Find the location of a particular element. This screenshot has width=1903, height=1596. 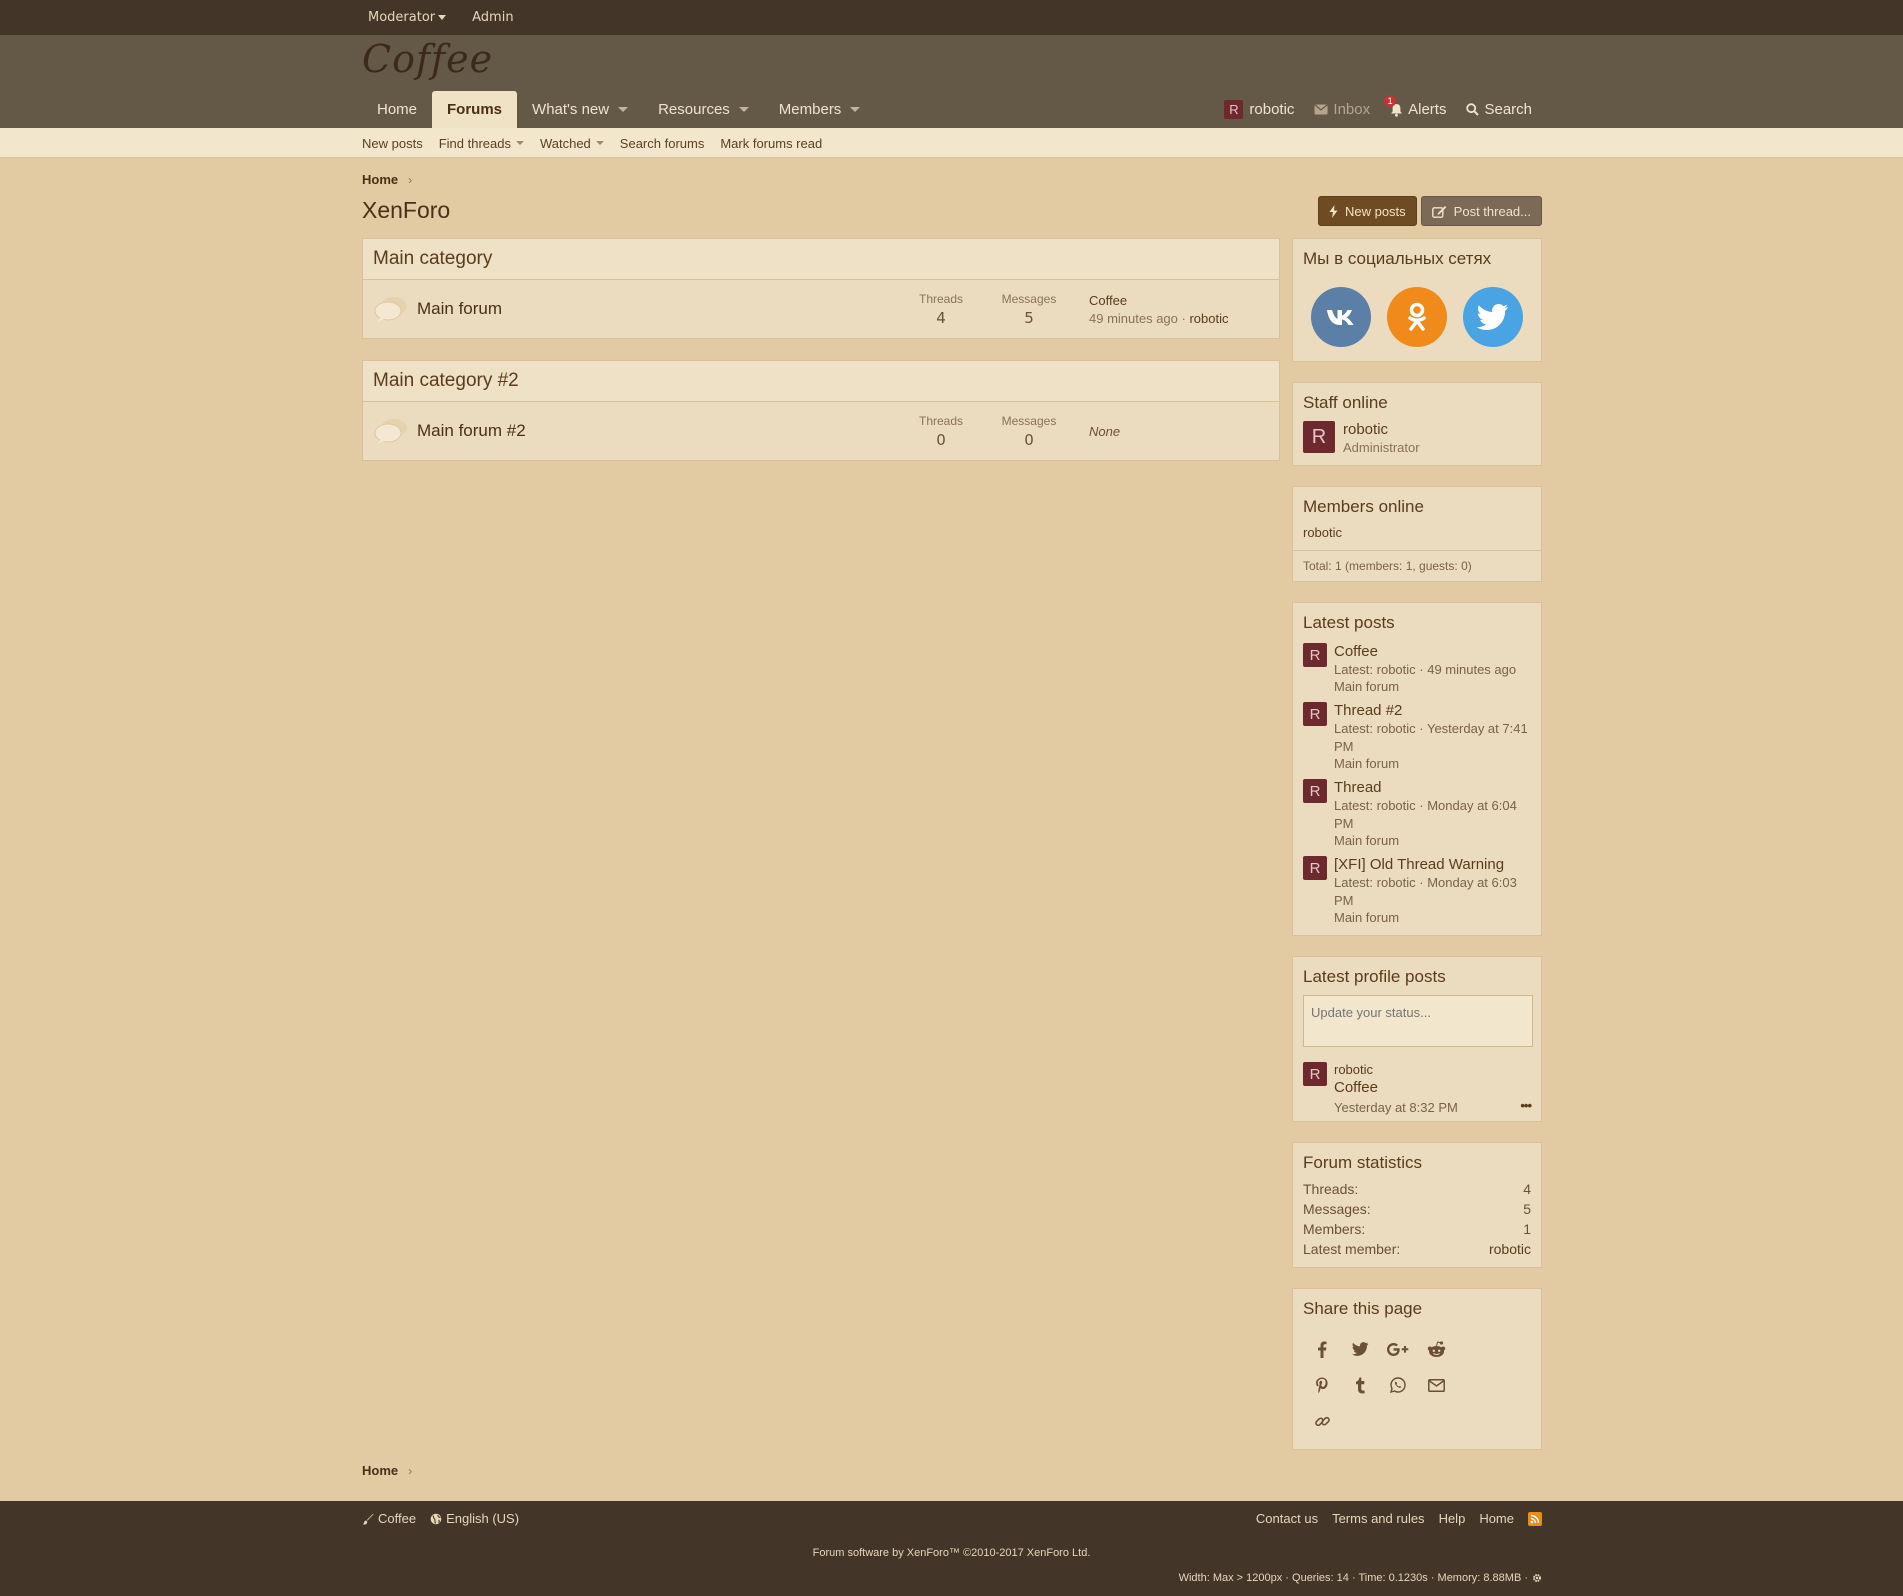

email-icon is located at coordinates (1436, 1385).